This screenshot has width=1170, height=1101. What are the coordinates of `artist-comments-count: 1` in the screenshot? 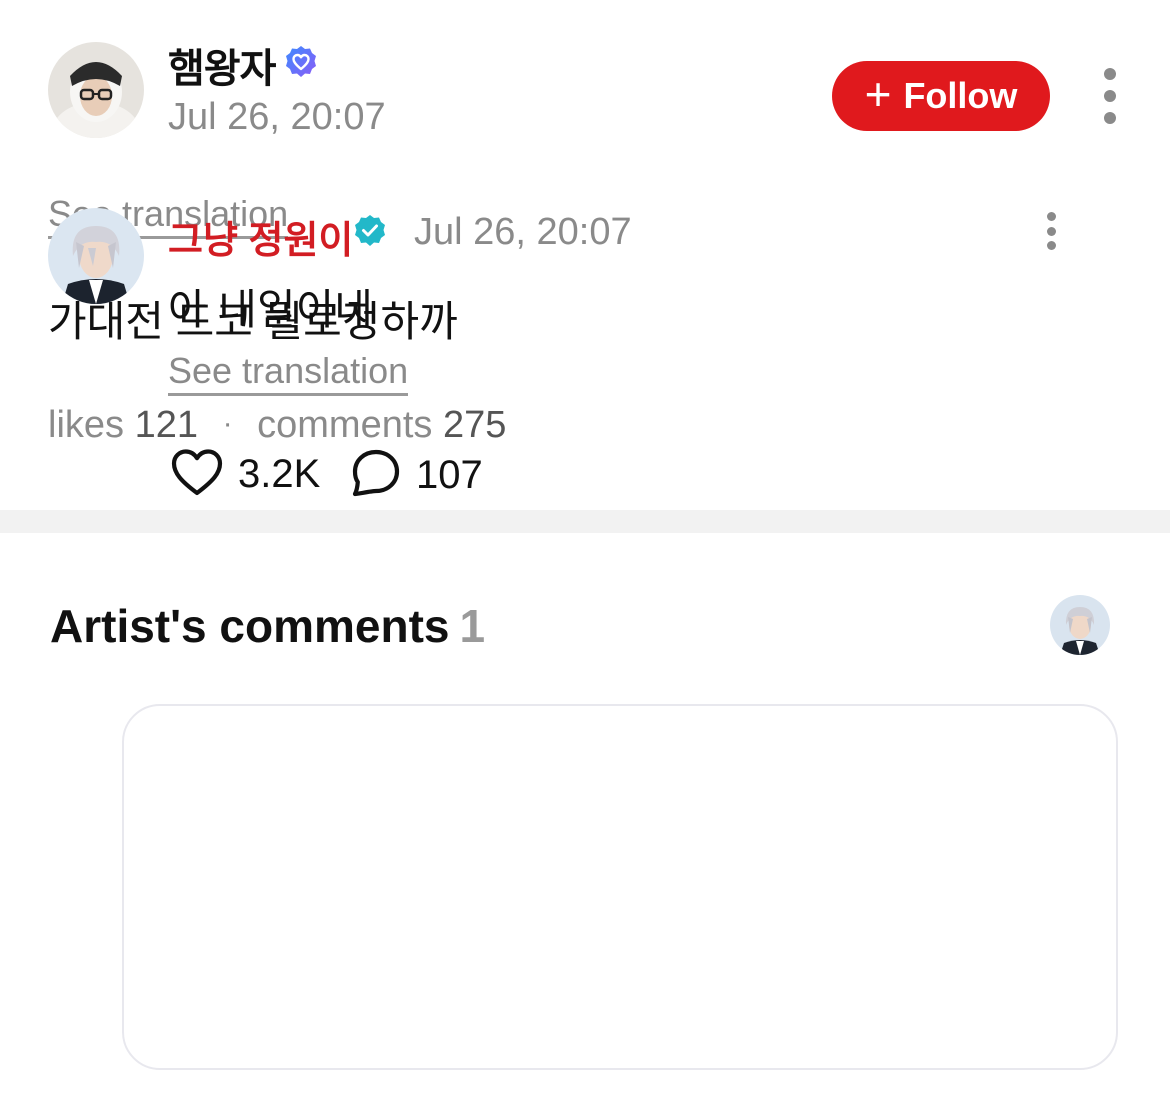 It's located at (472, 626).